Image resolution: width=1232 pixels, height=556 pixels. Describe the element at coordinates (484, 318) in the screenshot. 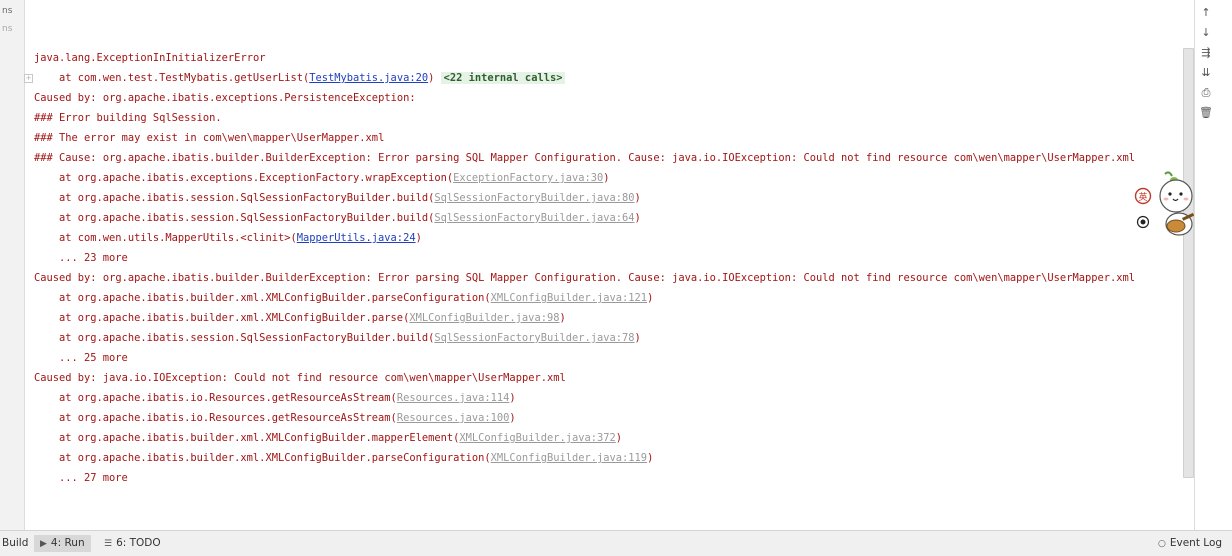

I see `source-file-link: XMLConfigBuilder.java:98` at that location.